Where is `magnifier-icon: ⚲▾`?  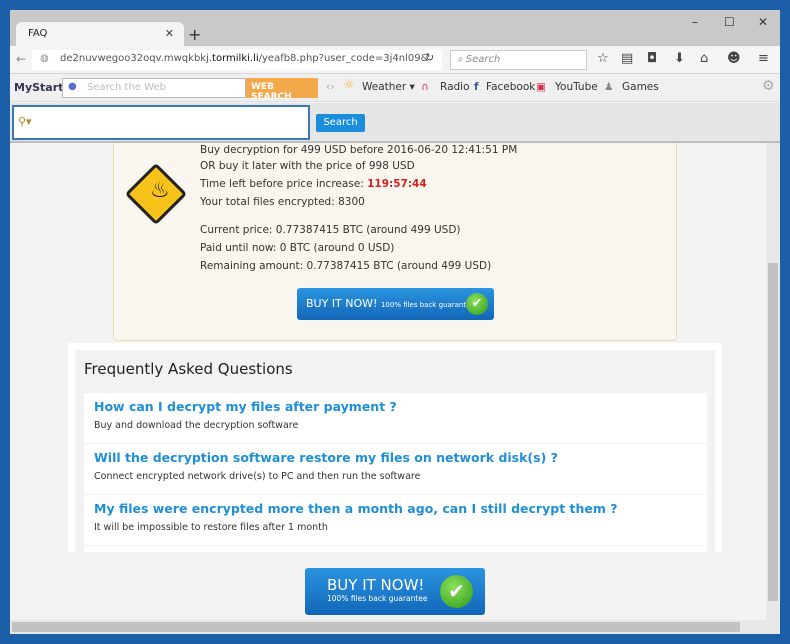
magnifier-icon: ⚲▾ is located at coordinates (25, 121).